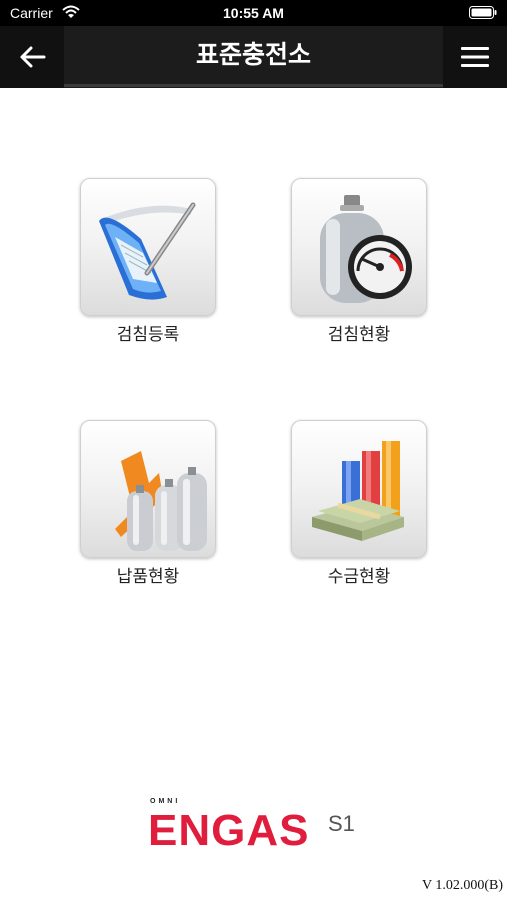  I want to click on gas-cylinder-gauge-icon, so click(366, 249).